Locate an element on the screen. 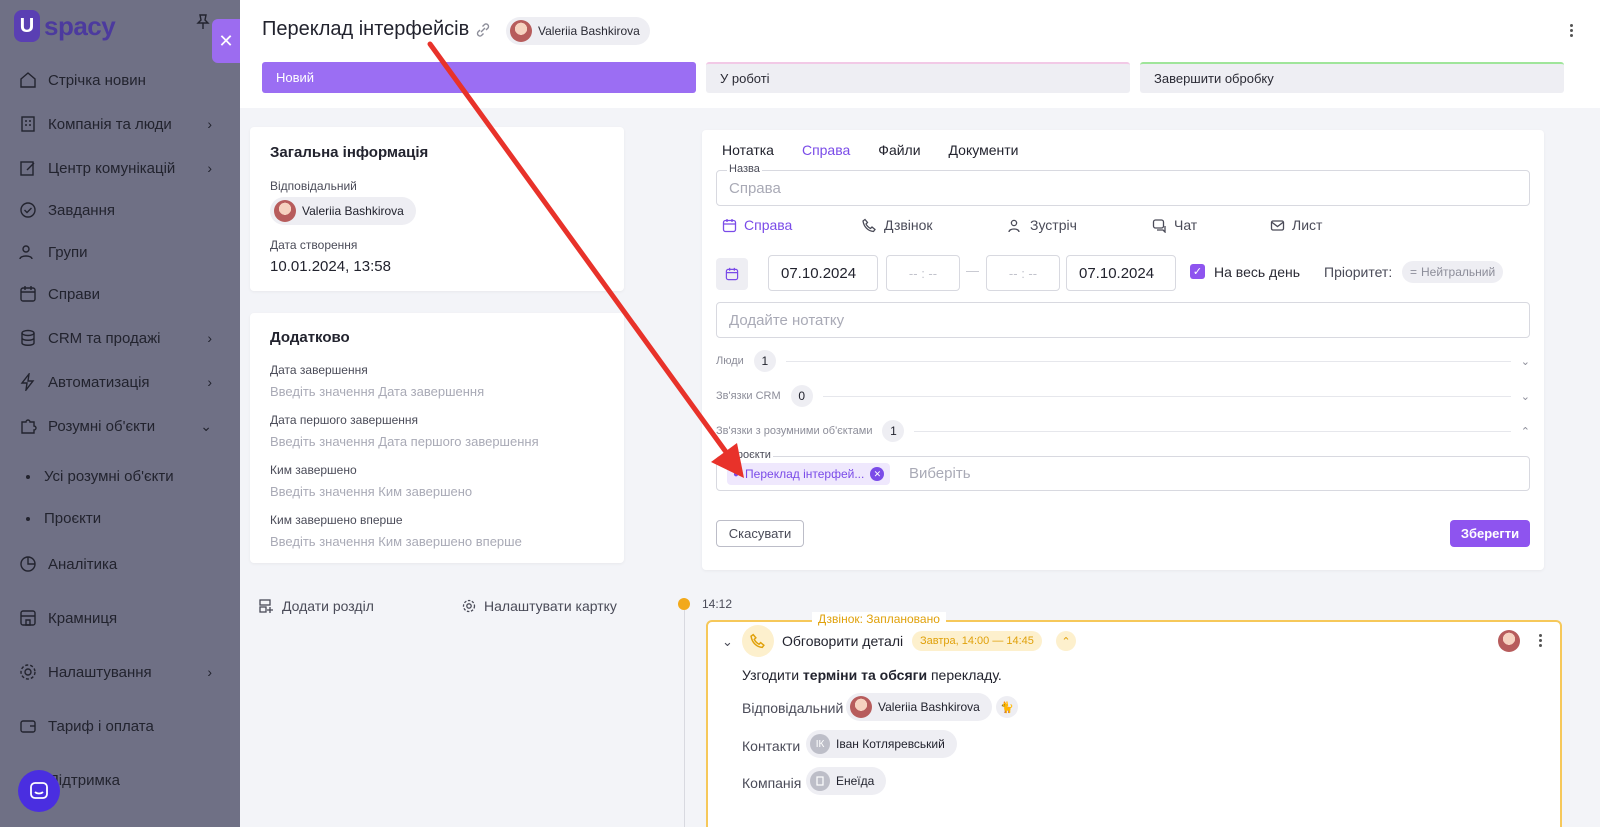 Image resolution: width=1600 pixels, height=827 pixels. home-icon is located at coordinates (28, 80).